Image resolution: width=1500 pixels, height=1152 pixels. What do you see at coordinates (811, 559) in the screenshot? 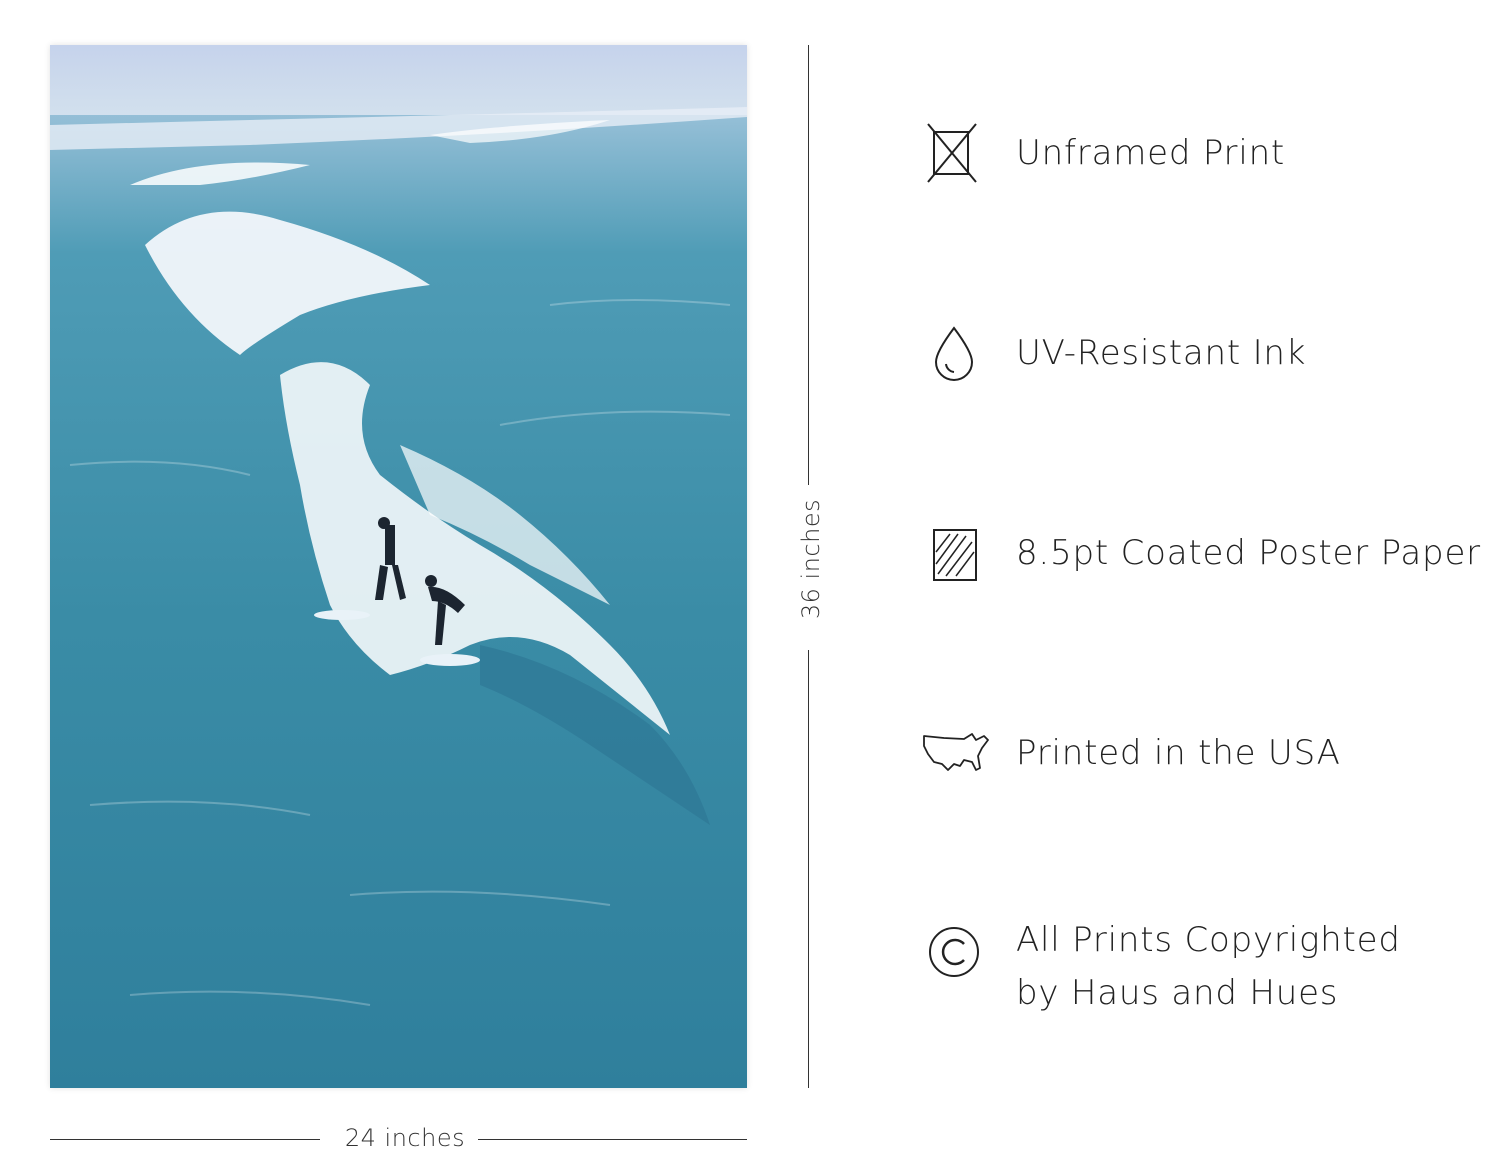
I see `height-dimension-label: 36 inches` at bounding box center [811, 559].